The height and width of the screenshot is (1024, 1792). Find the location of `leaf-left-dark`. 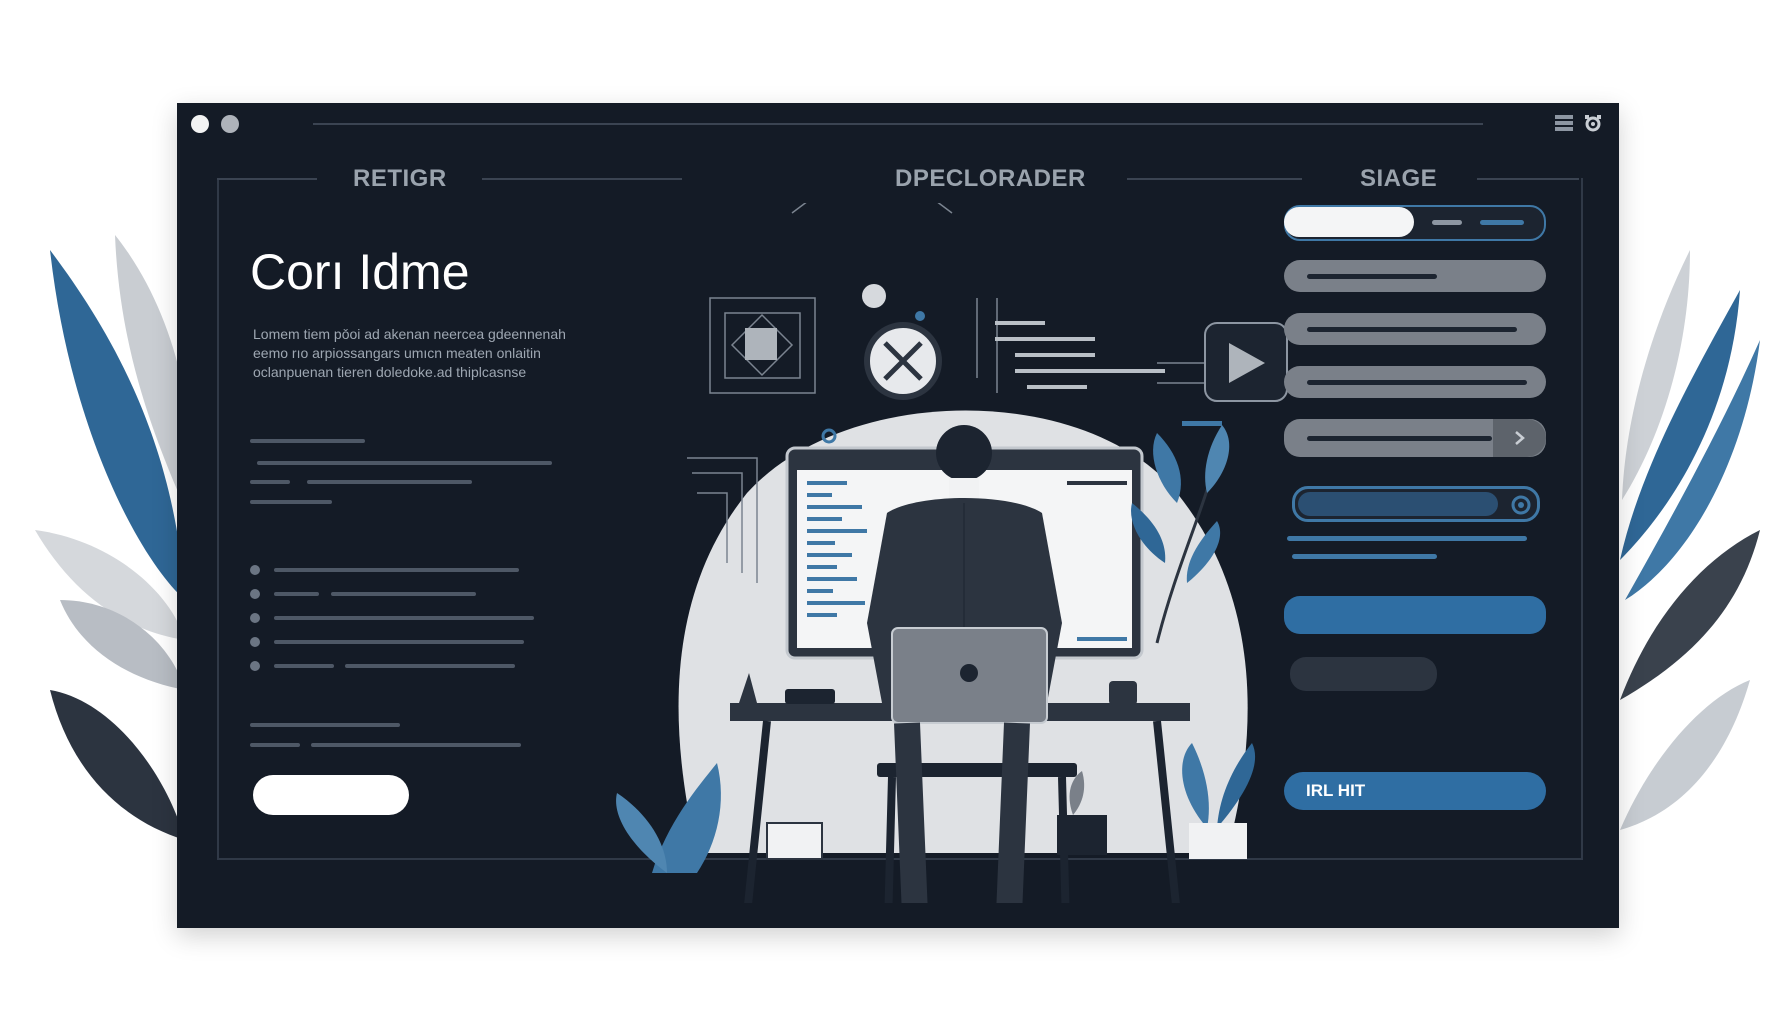

leaf-left-dark is located at coordinates (117, 765).